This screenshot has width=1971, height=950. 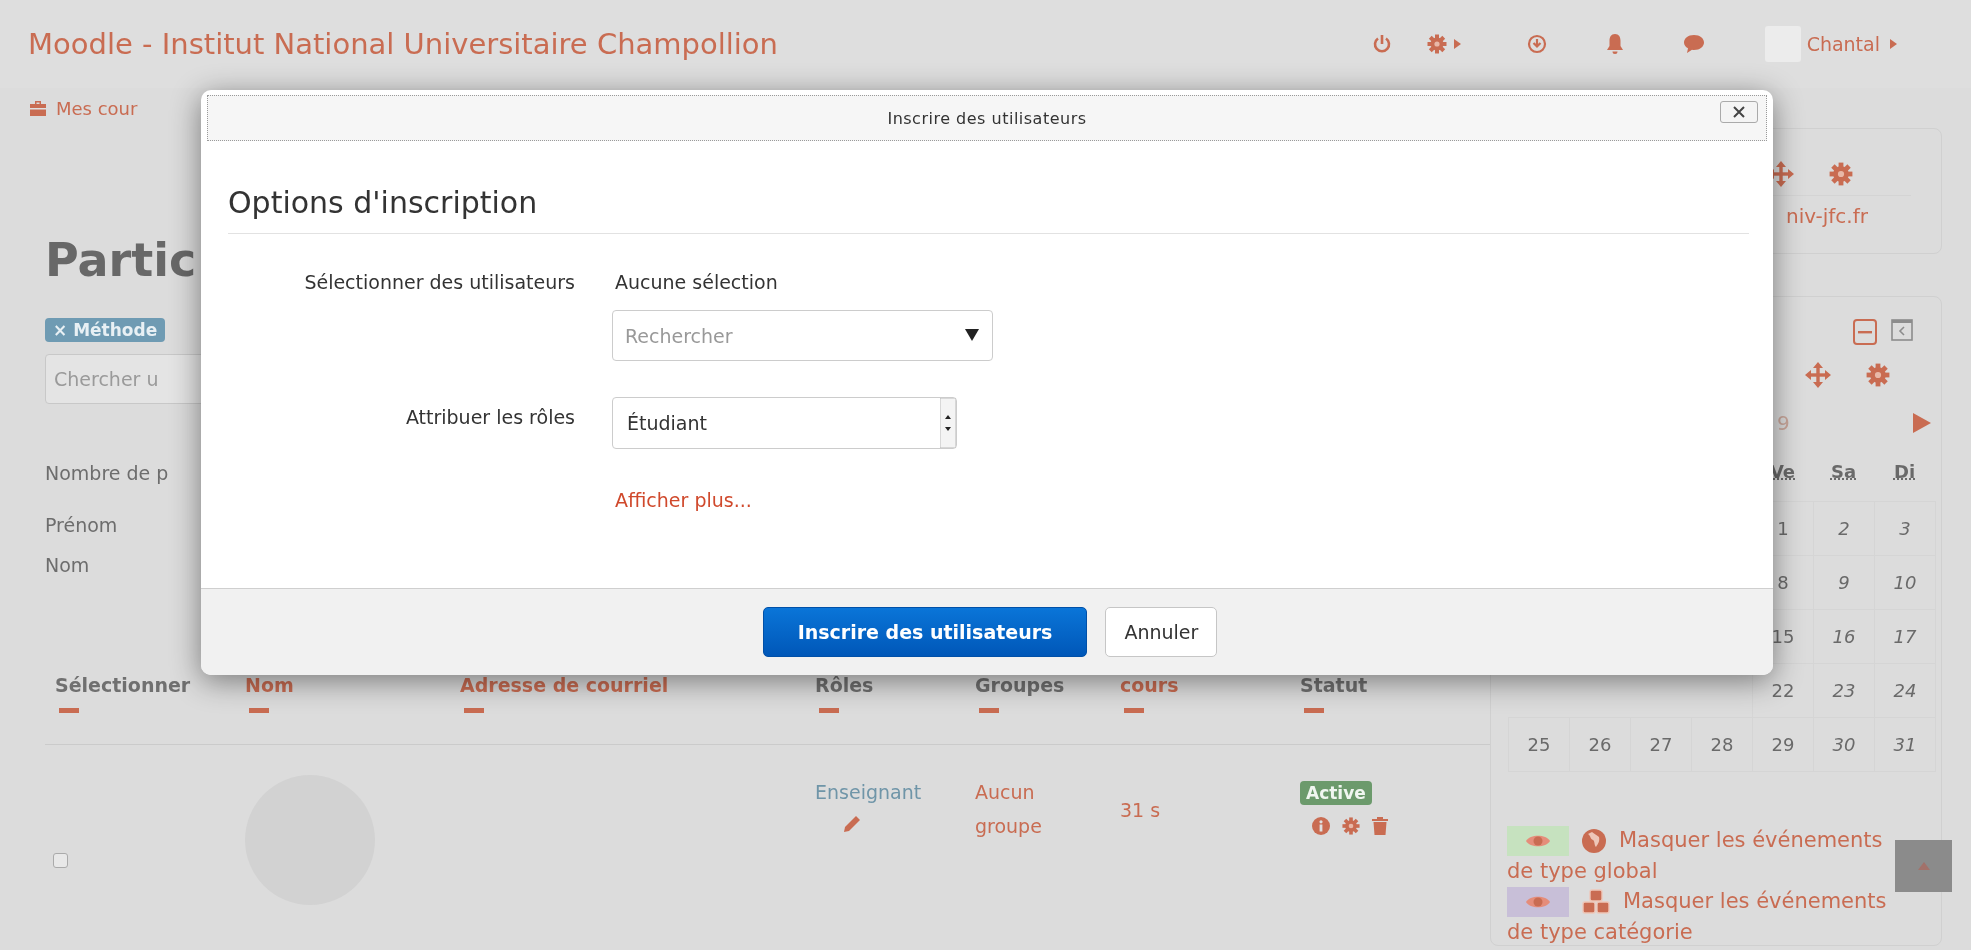 What do you see at coordinates (107, 473) in the screenshot?
I see `count-label: Nombre de p` at bounding box center [107, 473].